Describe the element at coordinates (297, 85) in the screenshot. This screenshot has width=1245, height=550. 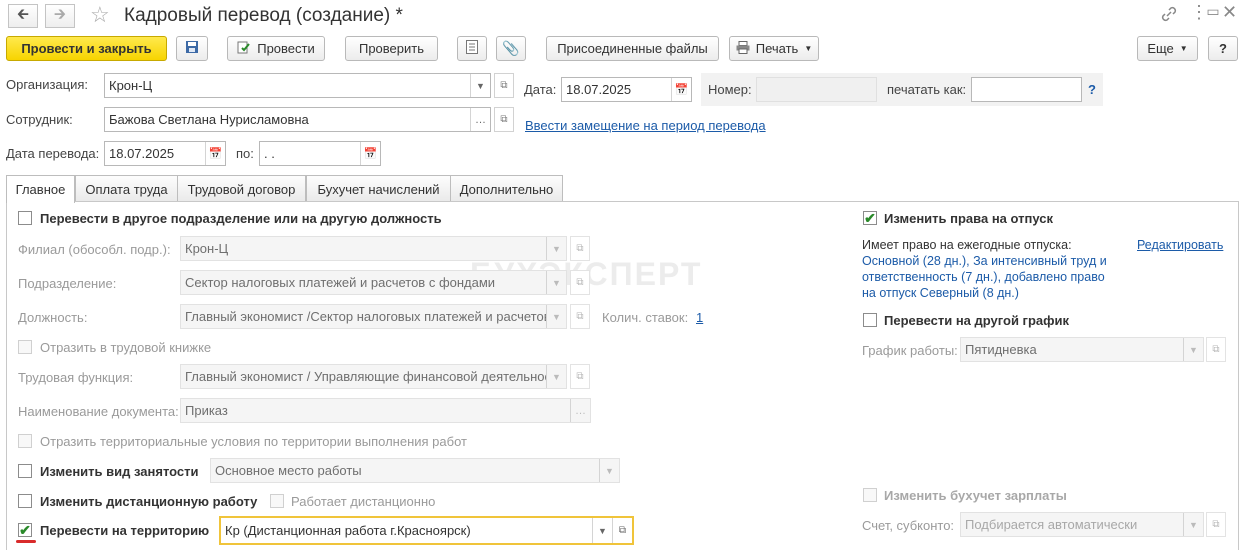
I see `organization-field: Крон-Ц ▼` at that location.